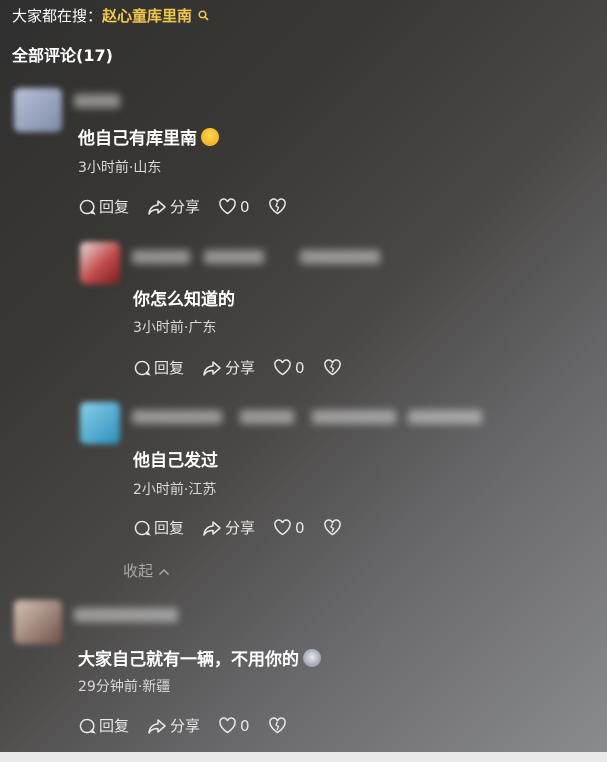 The height and width of the screenshot is (762, 607). Describe the element at coordinates (175, 328) in the screenshot. I see `comment-meta: 3小时前·广东` at that location.